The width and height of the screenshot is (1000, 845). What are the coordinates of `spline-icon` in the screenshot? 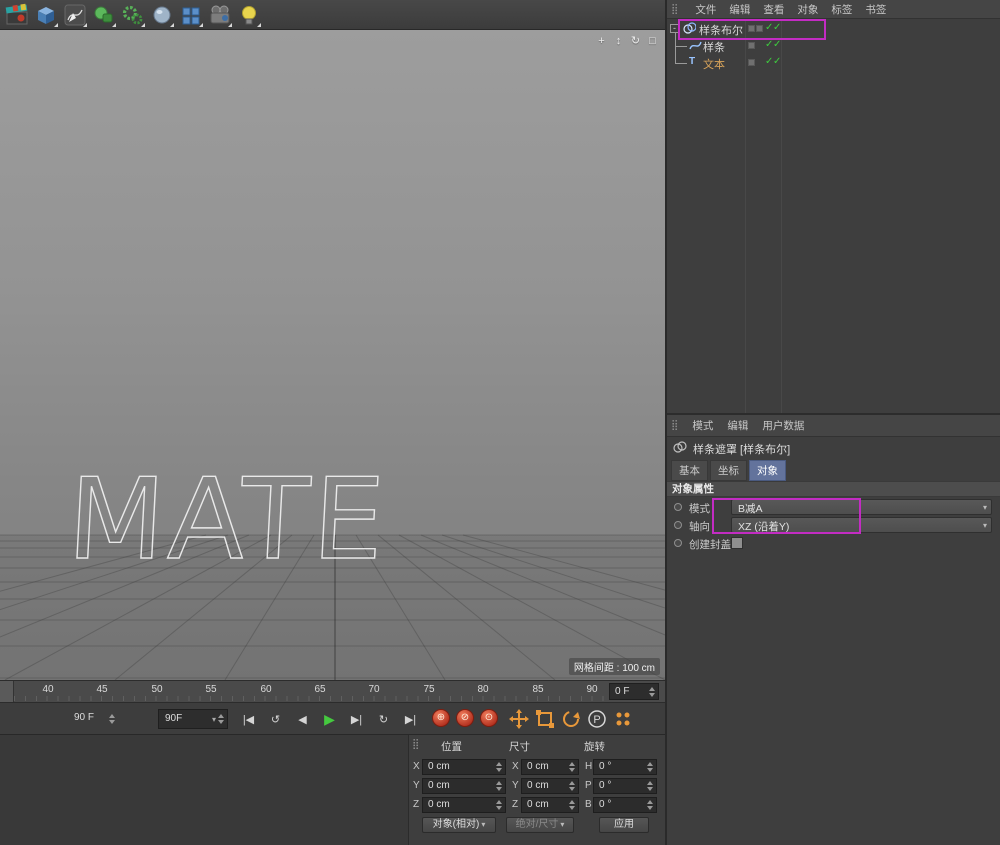 It's located at (695, 47).